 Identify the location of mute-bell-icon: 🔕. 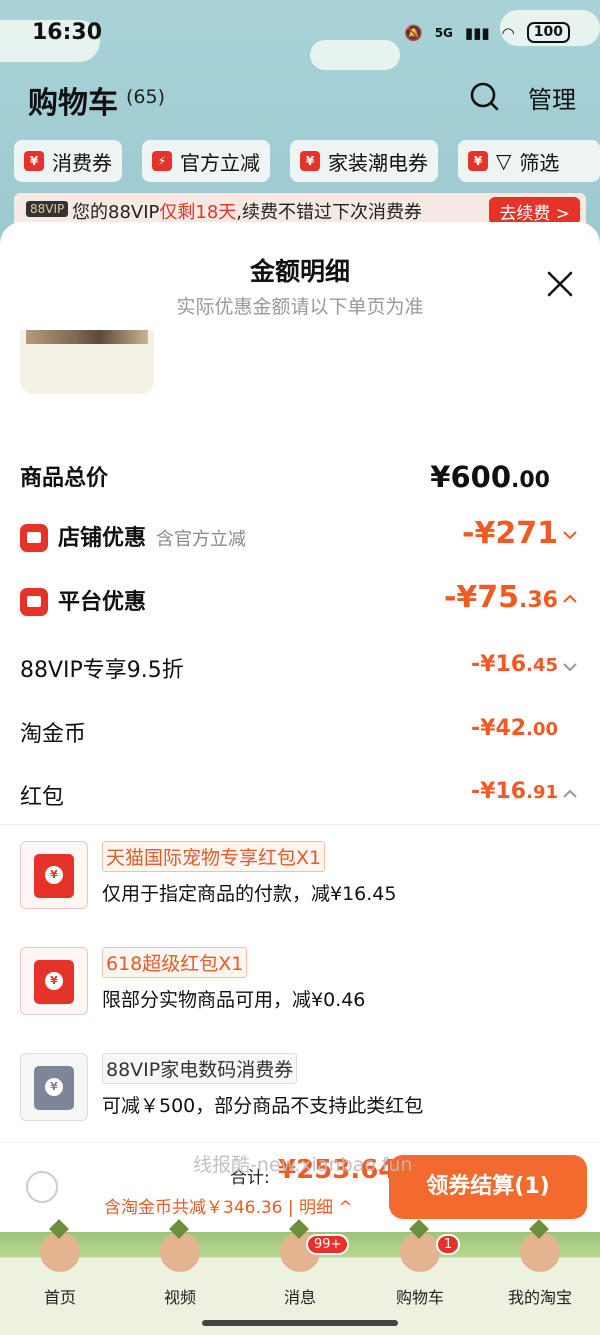
(413, 32).